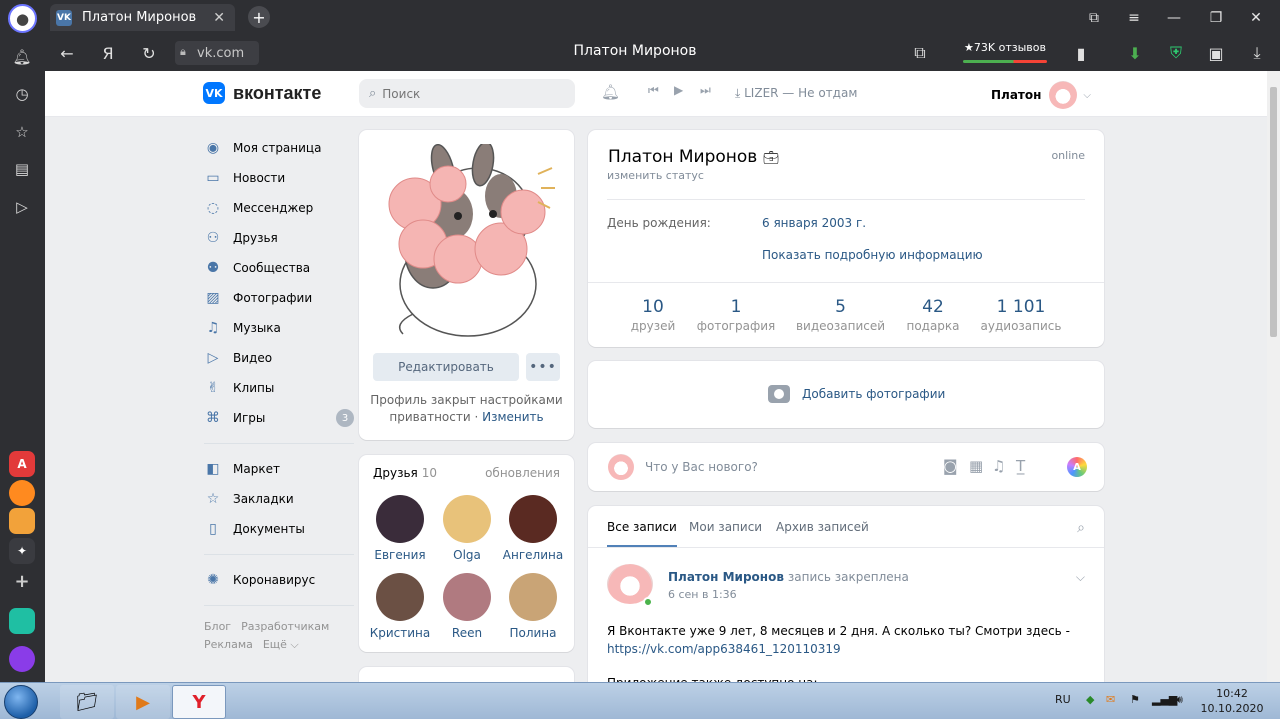 Image resolution: width=1280 pixels, height=719 pixels. What do you see at coordinates (705, 90) in the screenshot?
I see `next-track-icon: ⏭` at bounding box center [705, 90].